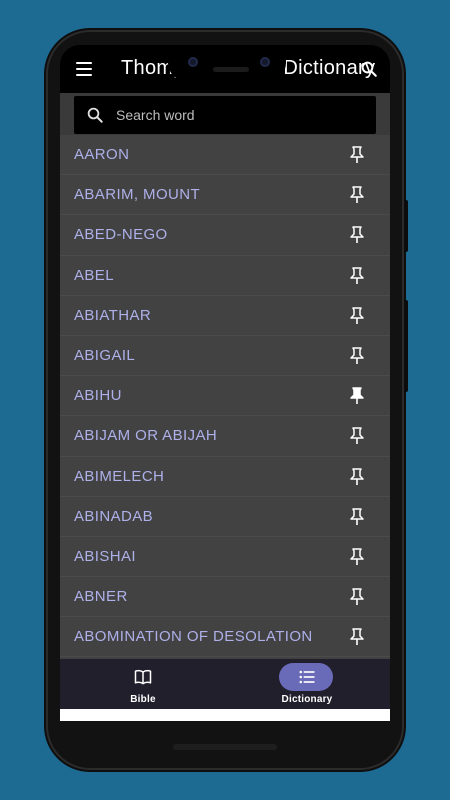 Image resolution: width=450 pixels, height=800 pixels. I want to click on entry-label: AARON, so click(102, 154).